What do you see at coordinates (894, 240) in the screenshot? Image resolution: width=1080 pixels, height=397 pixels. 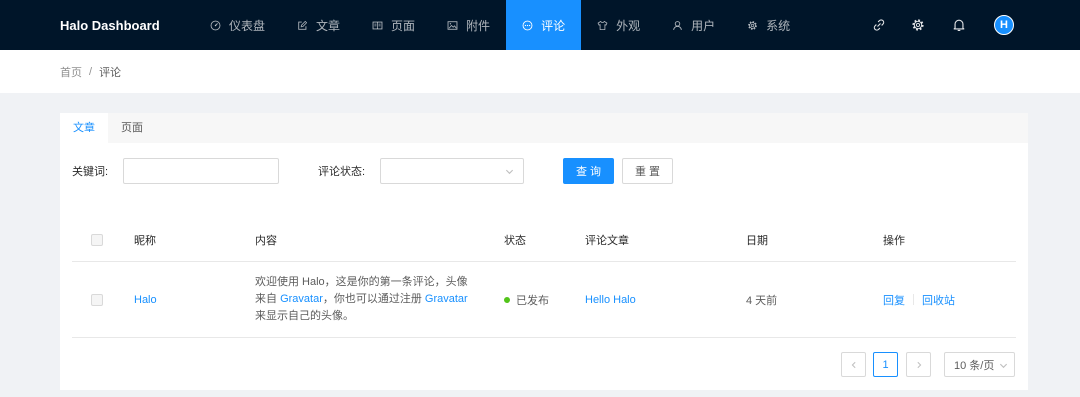 I see `column-header-actions: 操作` at bounding box center [894, 240].